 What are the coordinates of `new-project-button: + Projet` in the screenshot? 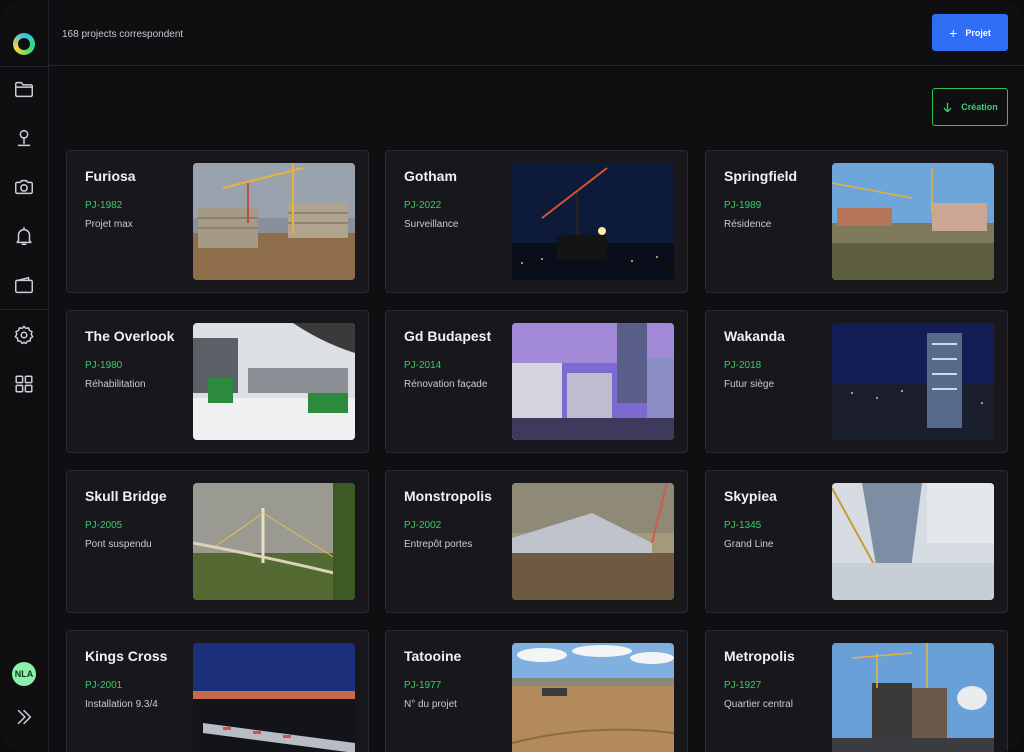 It's located at (970, 32).